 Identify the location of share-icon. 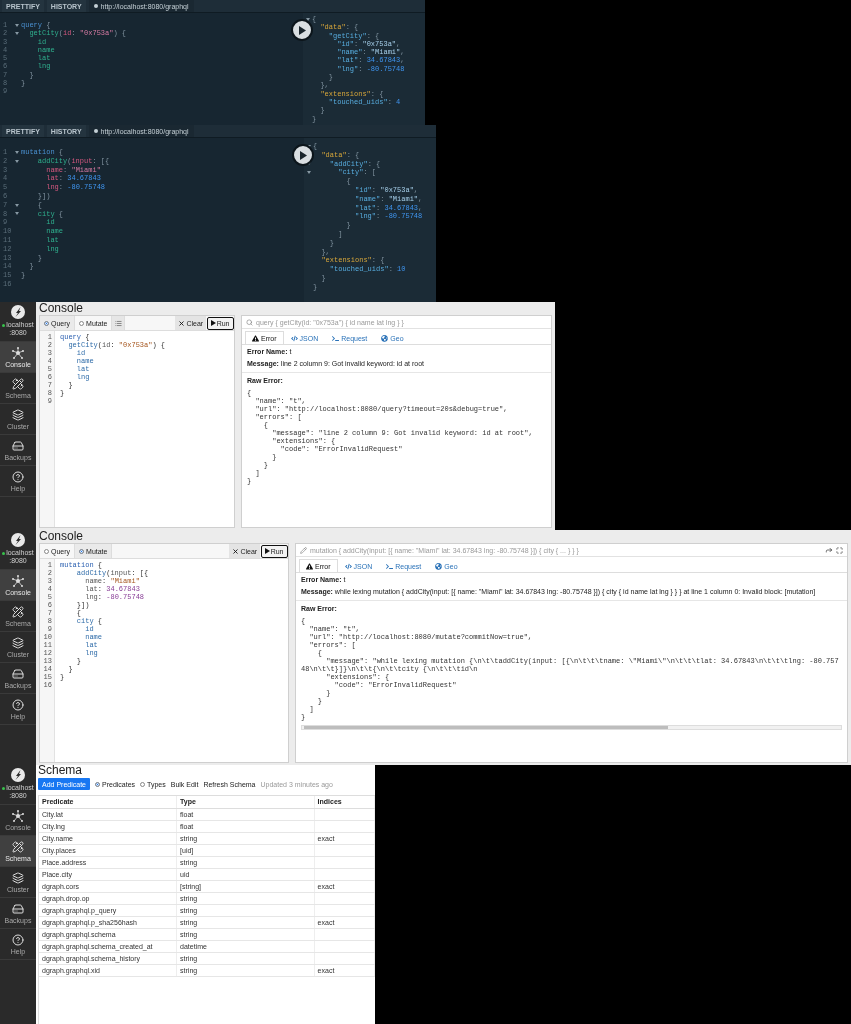
(829, 550).